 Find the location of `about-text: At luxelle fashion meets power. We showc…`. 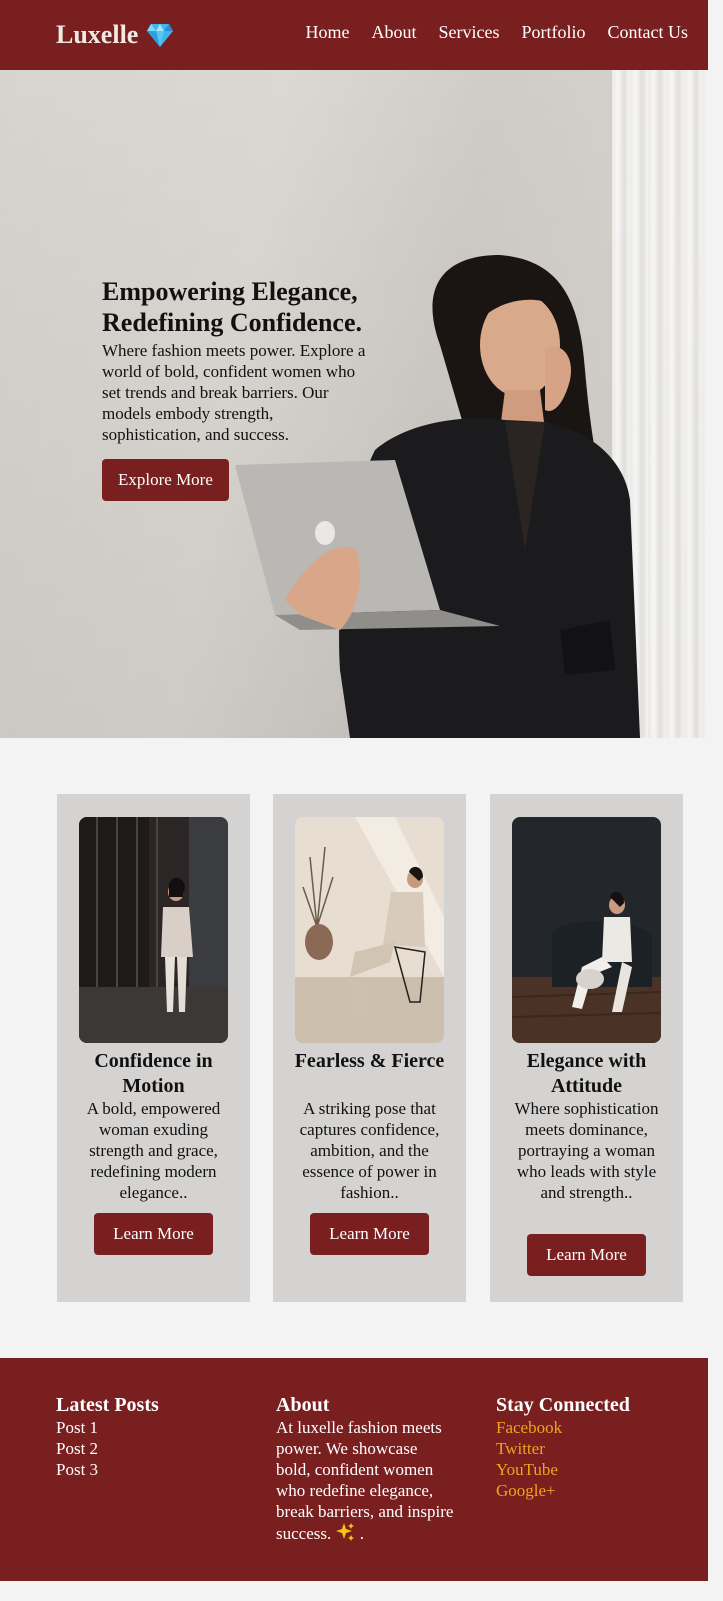

about-text: At luxelle fashion meets power. We showc… is located at coordinates (365, 1480).